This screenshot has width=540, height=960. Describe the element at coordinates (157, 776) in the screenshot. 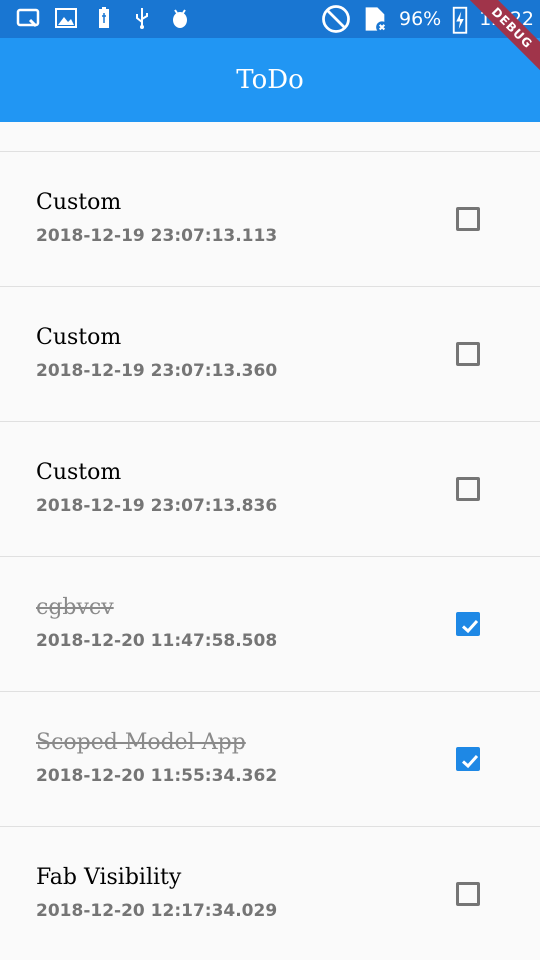

I see `todo-date: 2018-12-20 11:55:34.362` at that location.